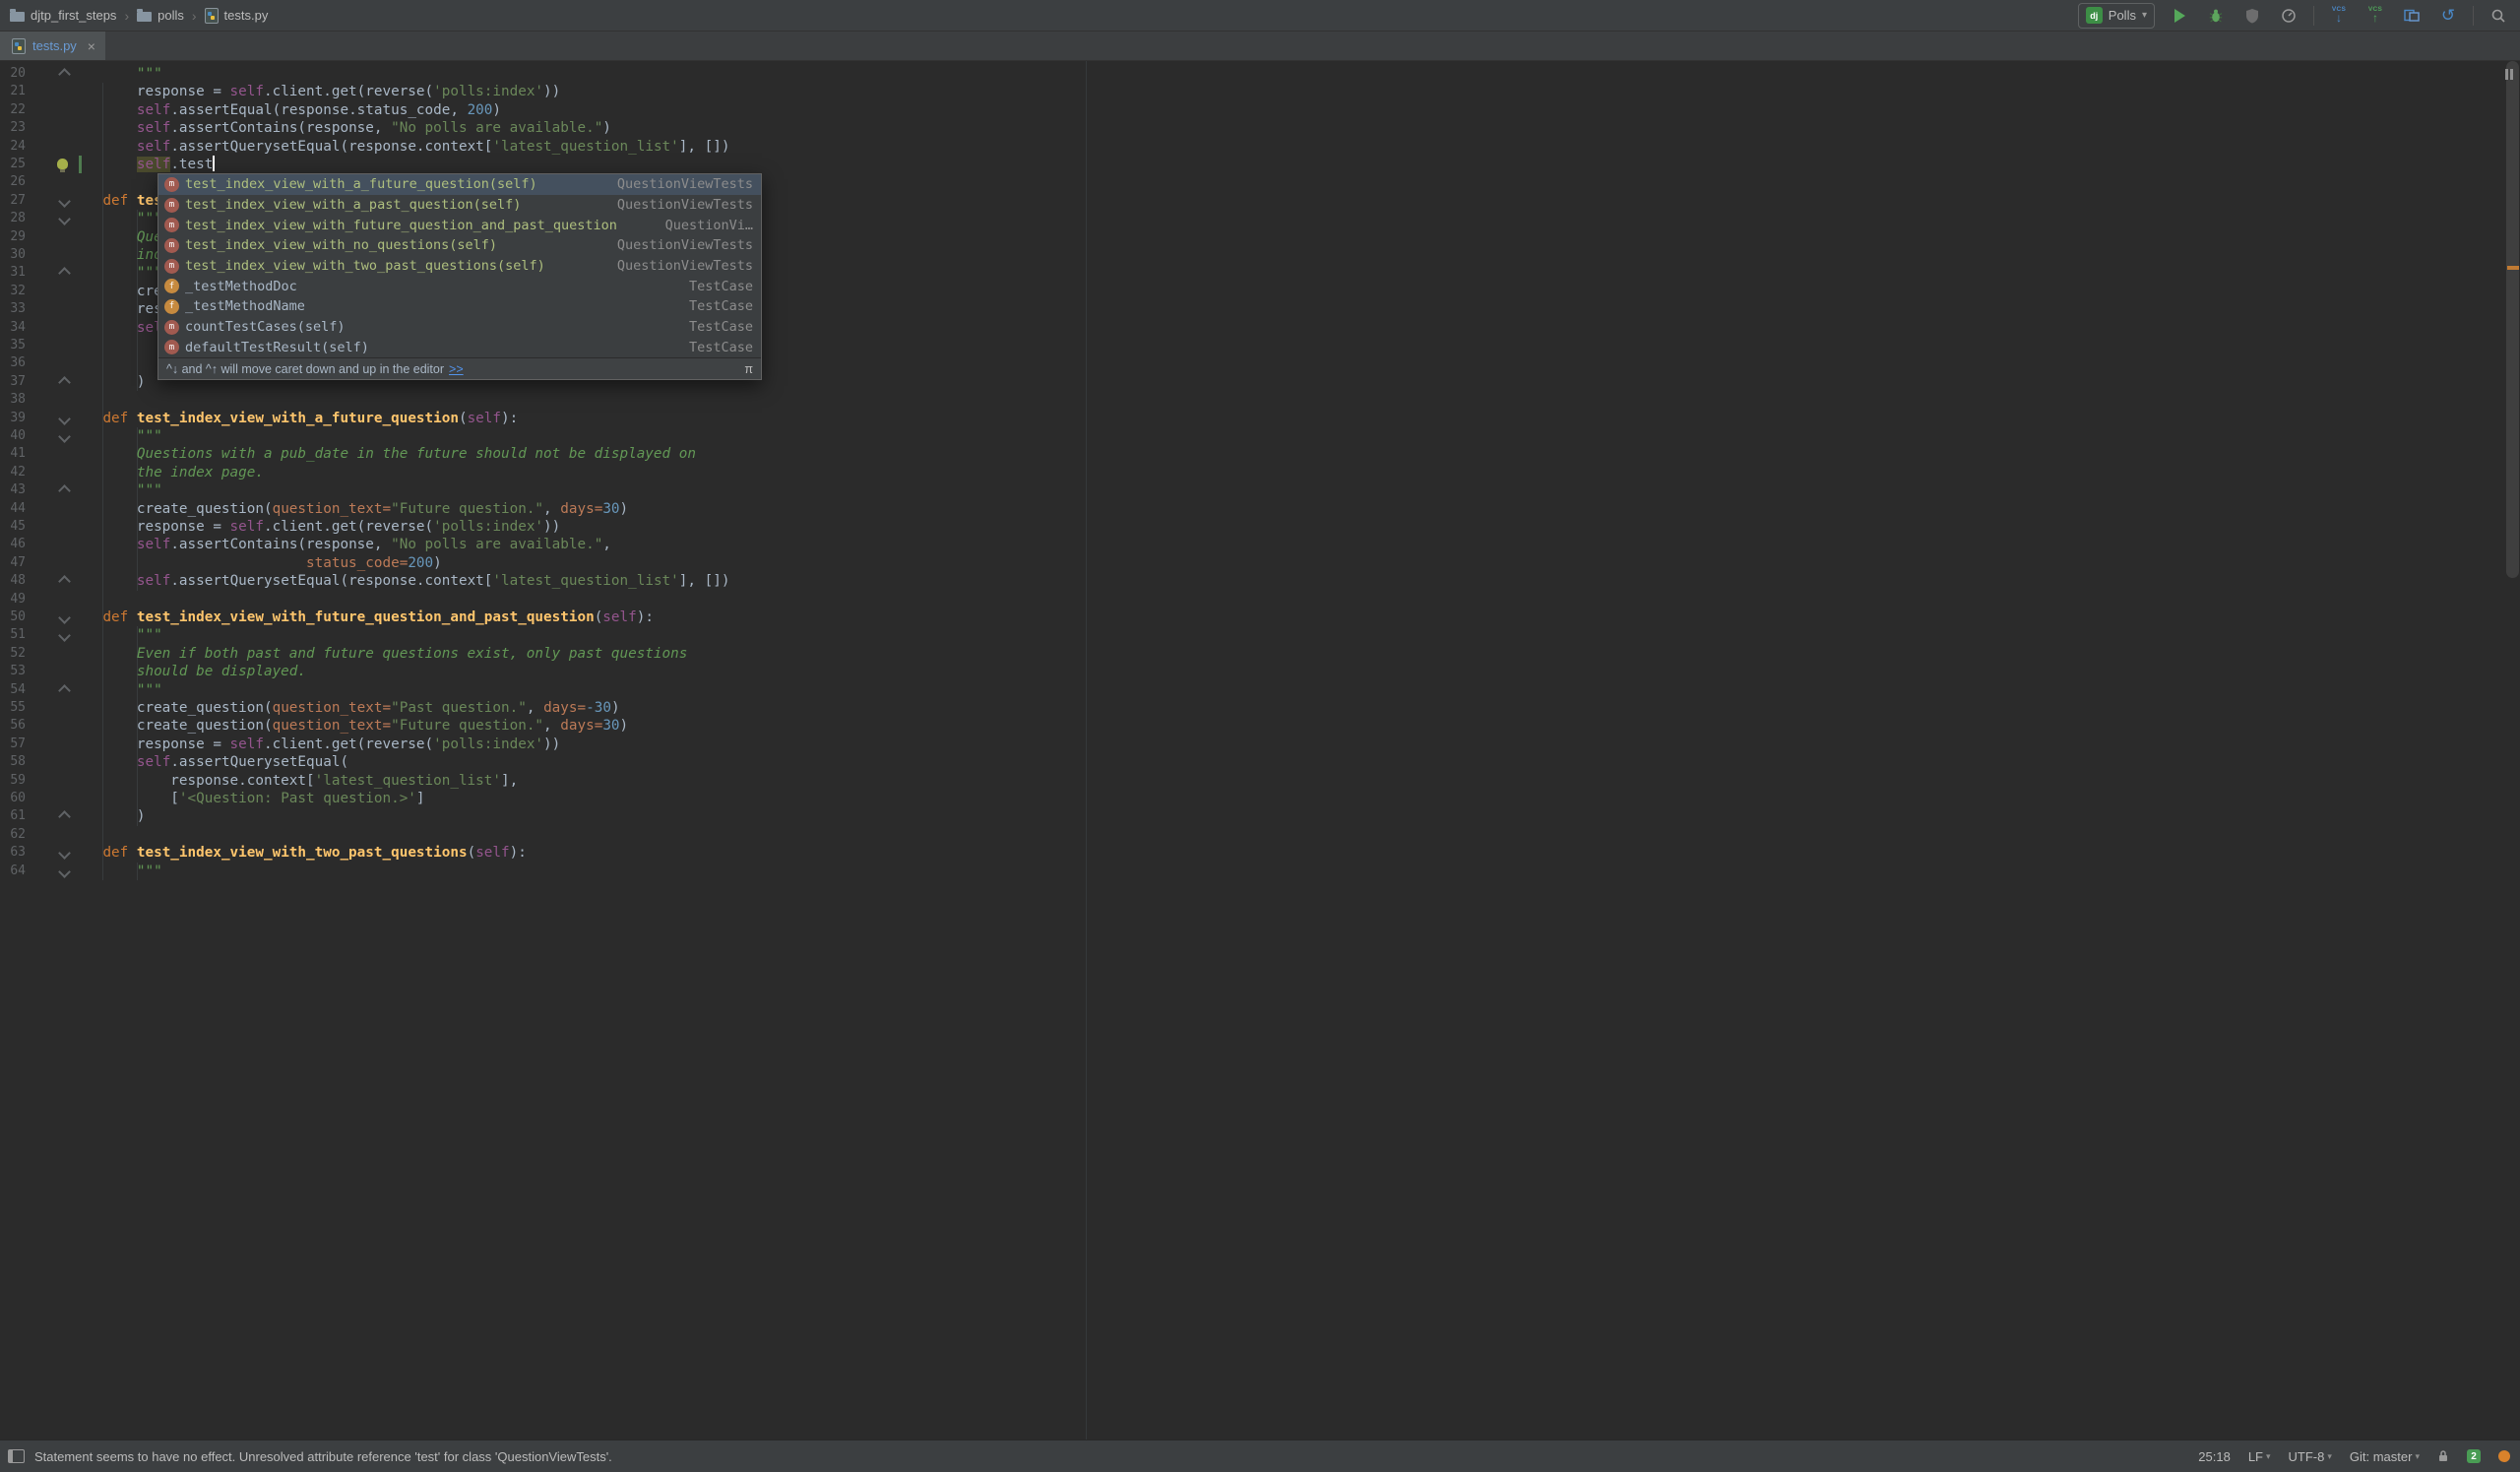 The image size is (2520, 1472). Describe the element at coordinates (2094, 15) in the screenshot. I see `django-run-config-icon: dj` at that location.